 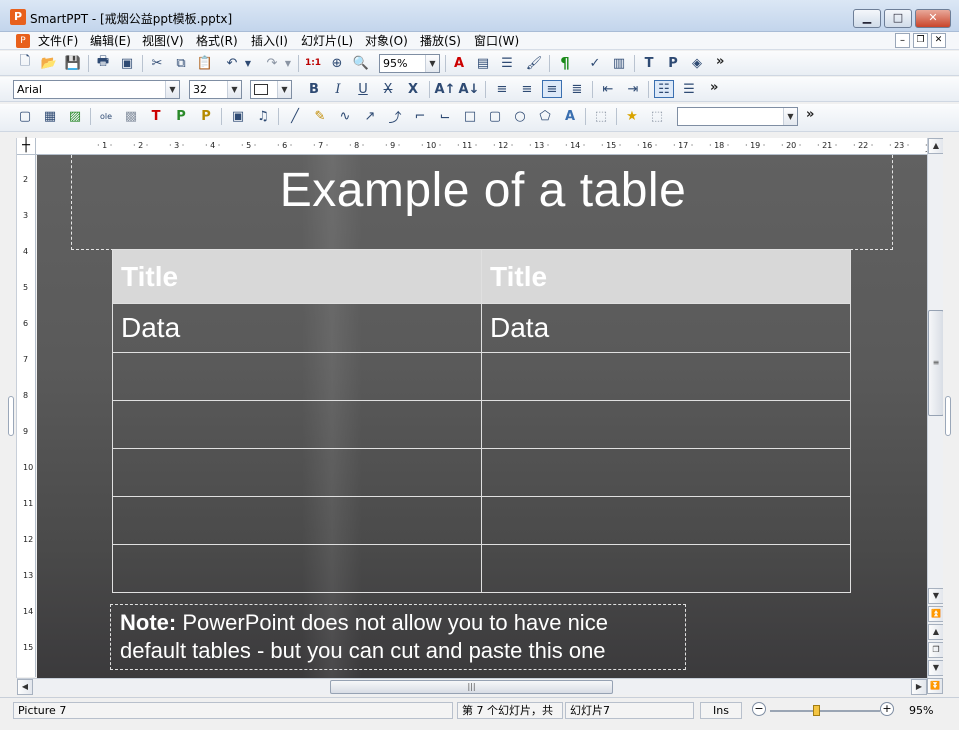 What do you see at coordinates (25, 63) in the screenshot?
I see `new-document-icon: 🗋` at bounding box center [25, 63].